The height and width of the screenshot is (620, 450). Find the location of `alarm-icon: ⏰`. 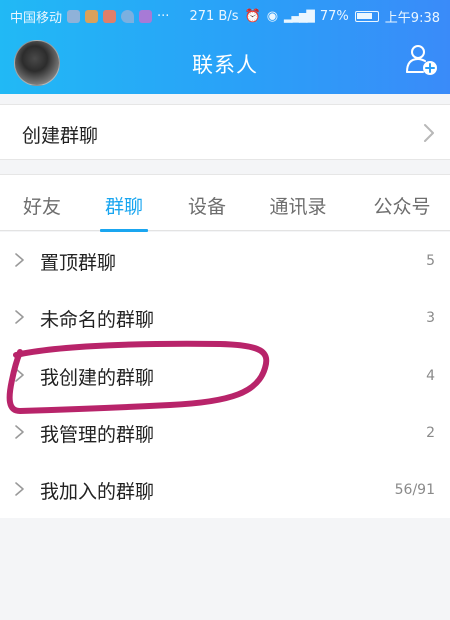

alarm-icon: ⏰ is located at coordinates (252, 16).